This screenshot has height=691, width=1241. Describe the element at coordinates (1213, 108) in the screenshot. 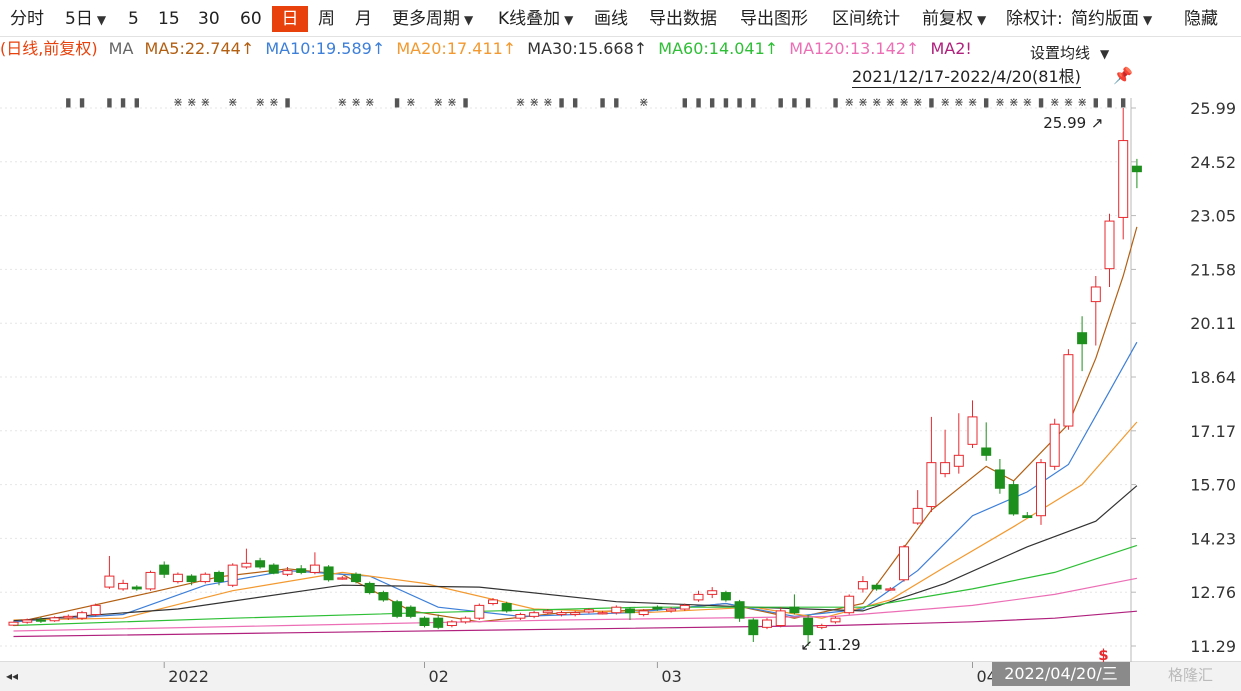

I see `y-tick-label: 25.99` at that location.